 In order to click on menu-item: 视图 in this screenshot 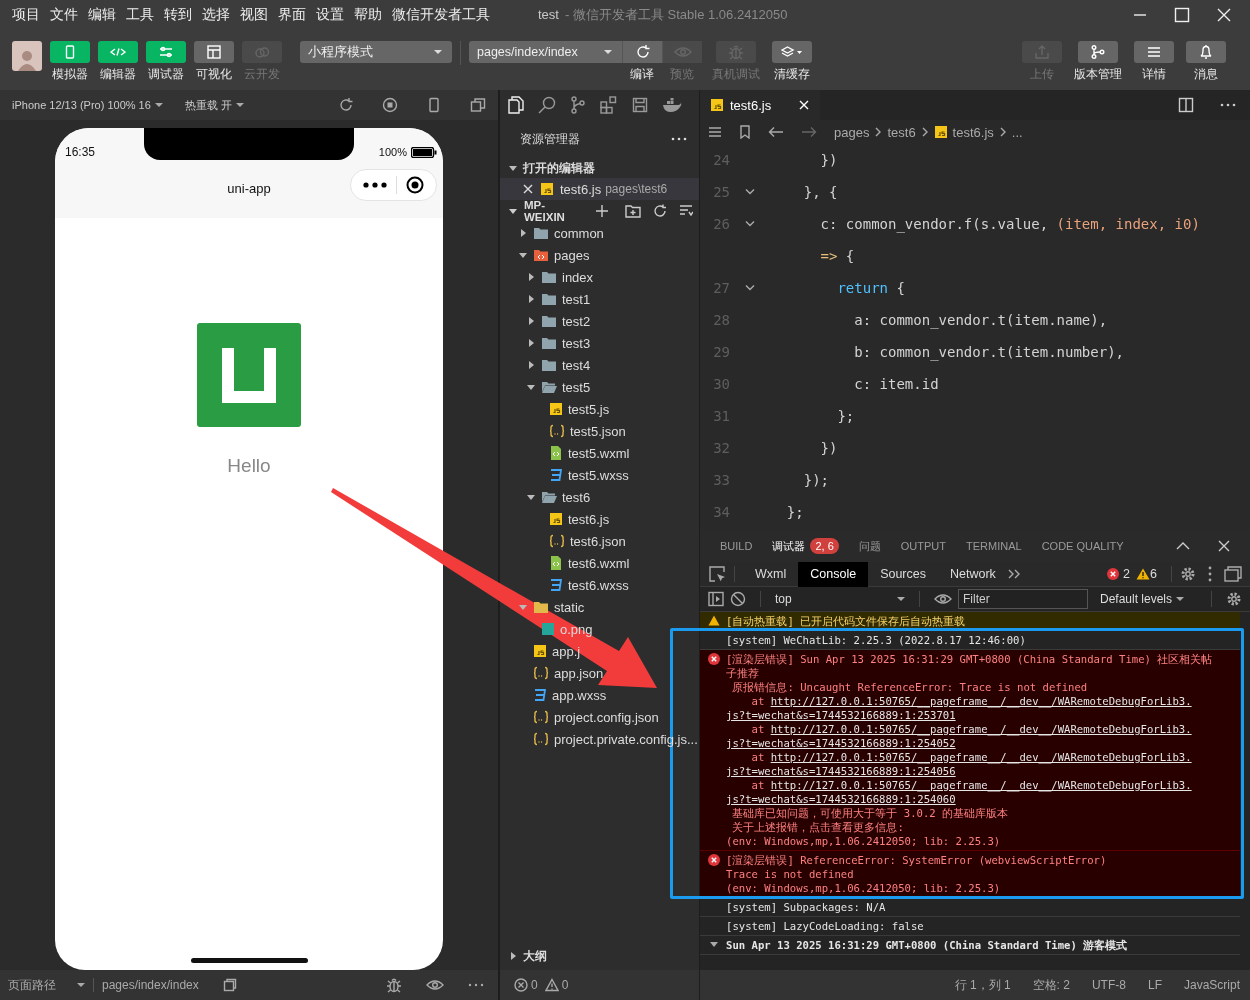, I will do `click(254, 15)`.